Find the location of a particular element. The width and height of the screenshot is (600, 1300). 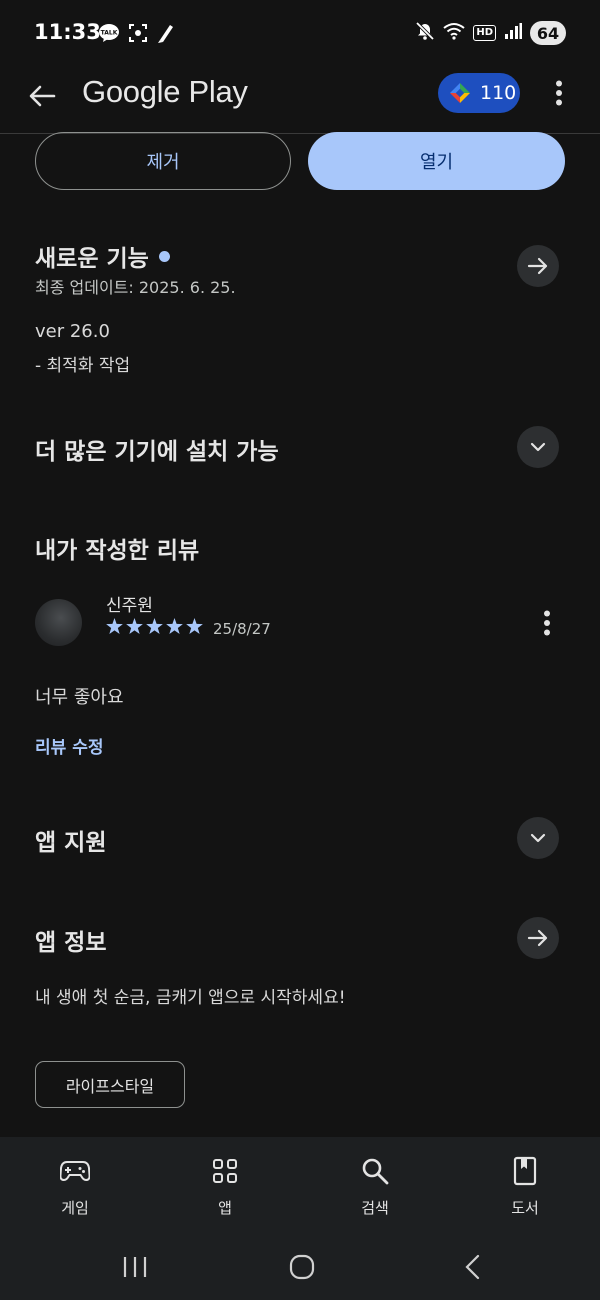

nav-item-games: 게임 is located at coordinates (75, 1185).